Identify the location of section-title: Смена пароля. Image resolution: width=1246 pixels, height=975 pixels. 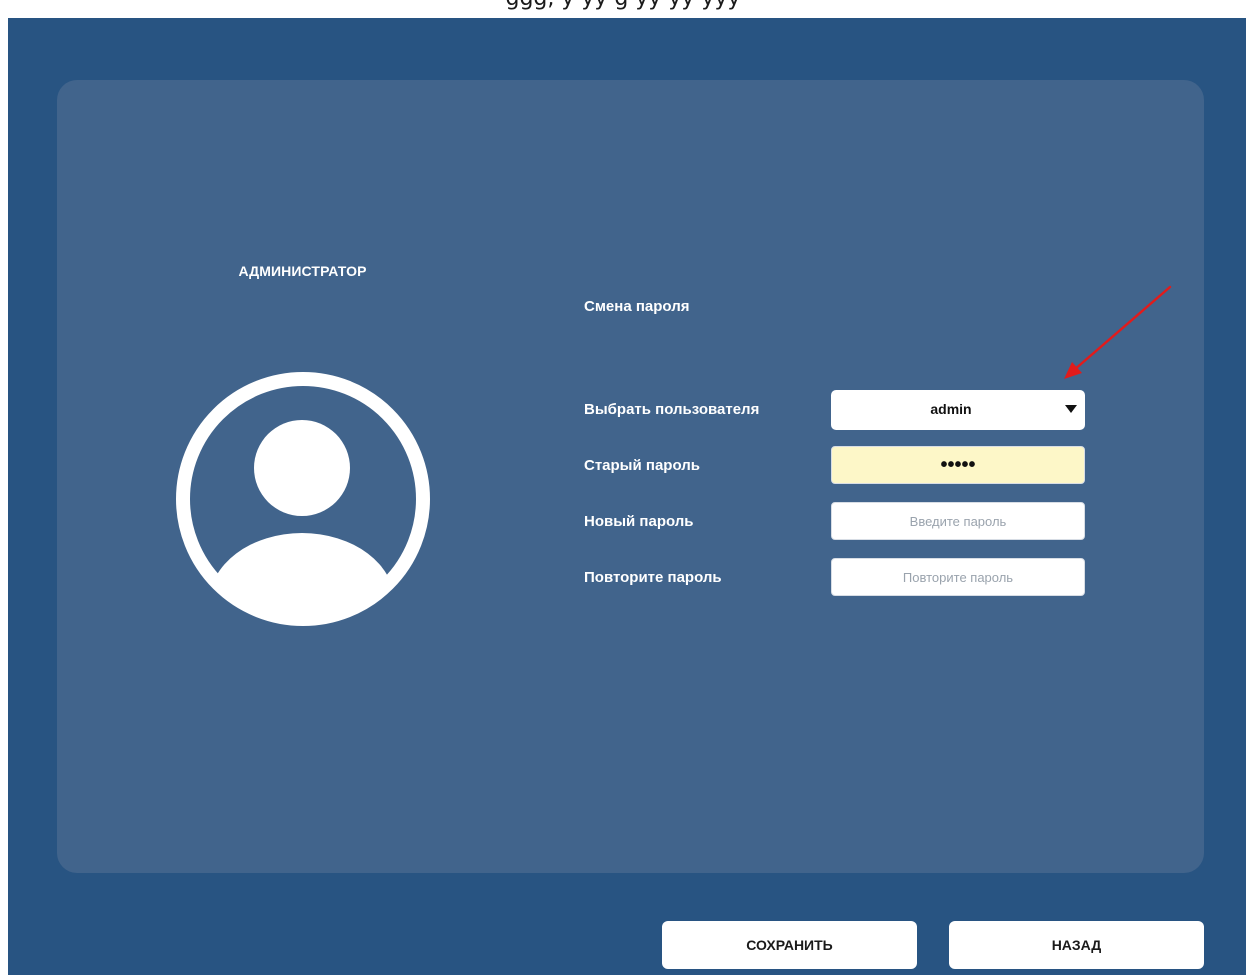
(637, 306).